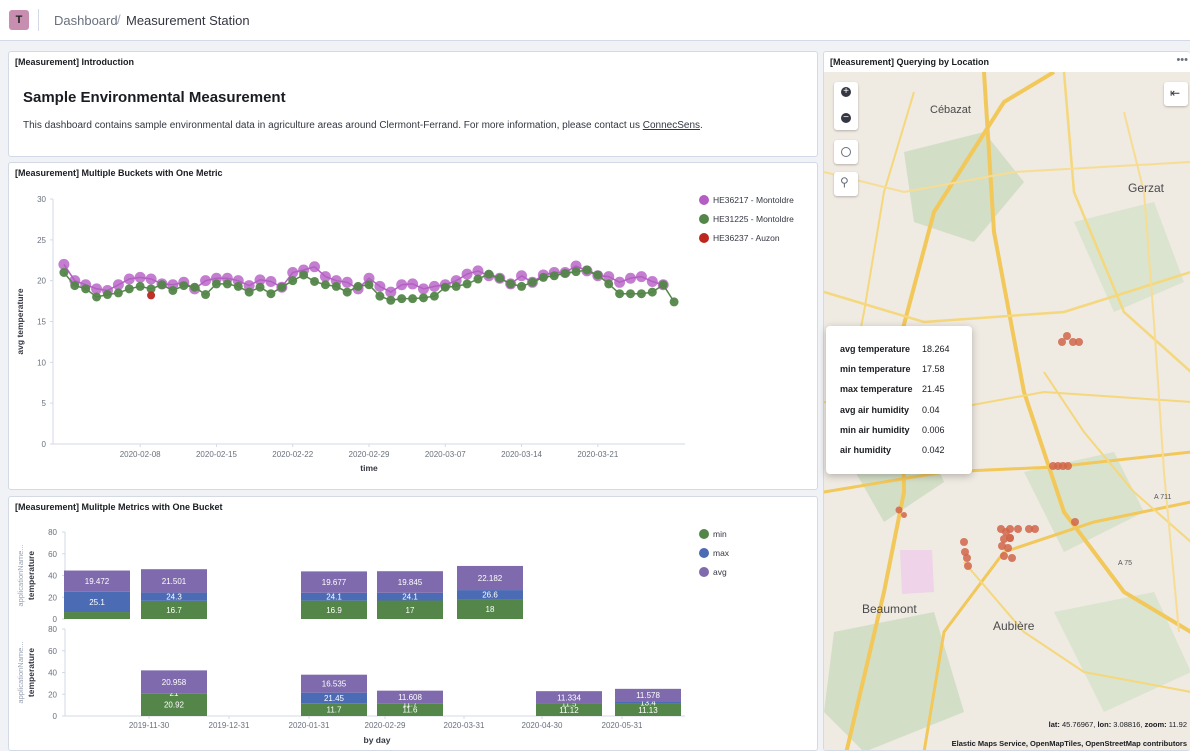 The image size is (1190, 751). Describe the element at coordinates (701, 125) in the screenshot. I see `intro-body-end: .` at that location.